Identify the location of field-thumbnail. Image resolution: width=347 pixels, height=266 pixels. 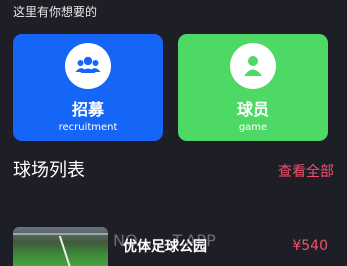
(60, 246).